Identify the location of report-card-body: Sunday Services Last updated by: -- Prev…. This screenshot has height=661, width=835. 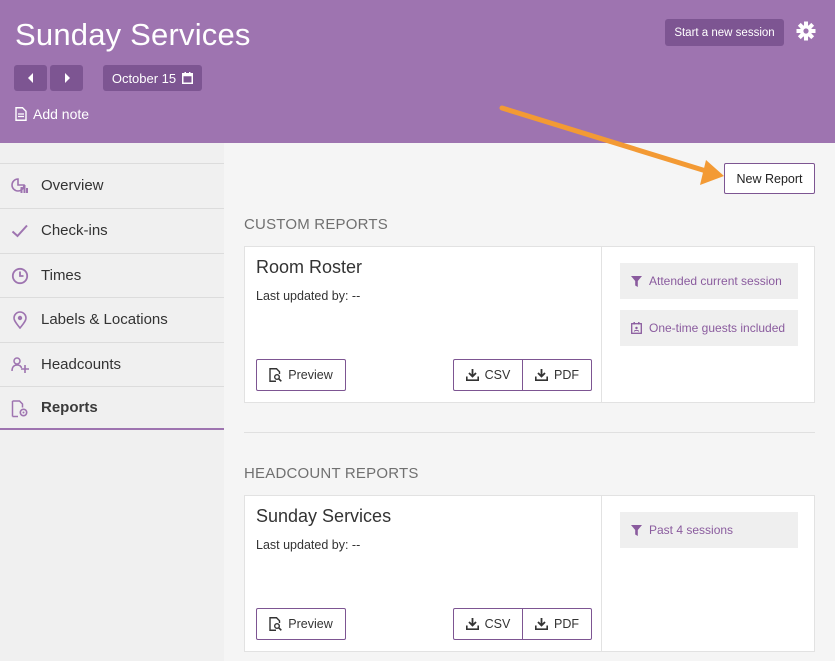
(423, 573).